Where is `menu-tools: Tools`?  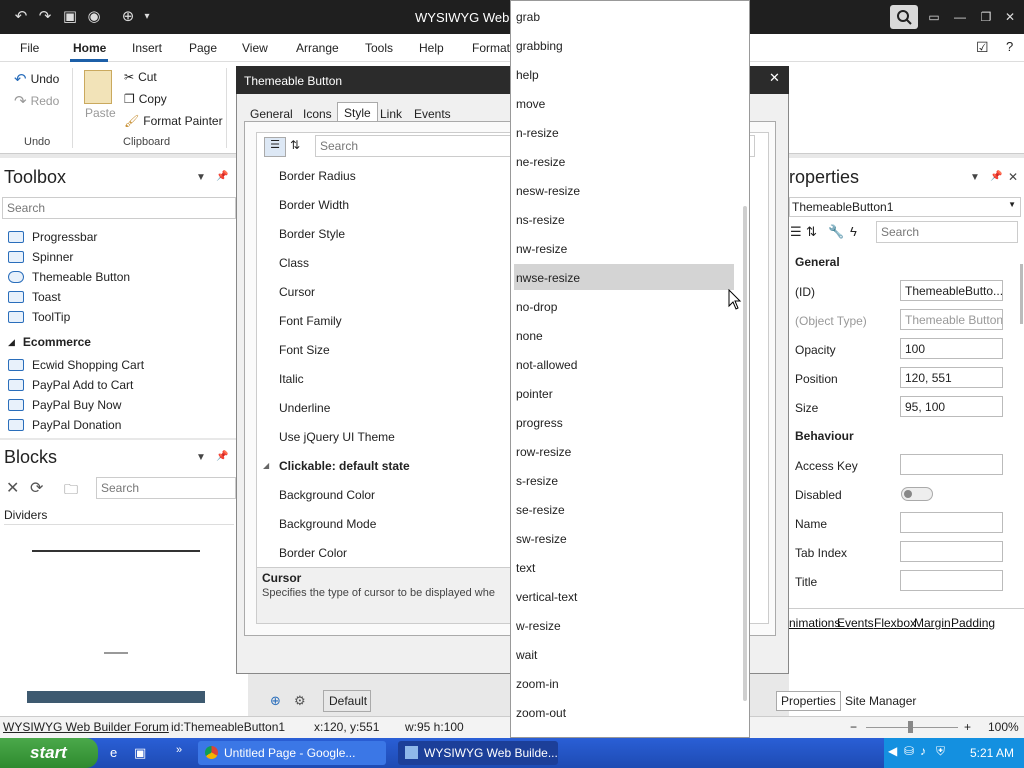 menu-tools: Tools is located at coordinates (379, 48).